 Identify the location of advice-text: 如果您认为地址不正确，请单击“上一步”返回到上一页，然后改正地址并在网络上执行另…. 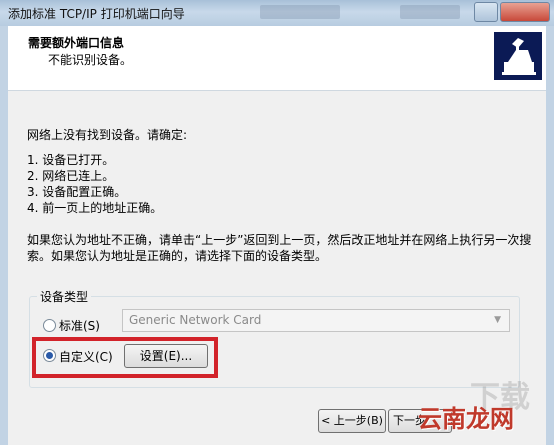
(279, 240).